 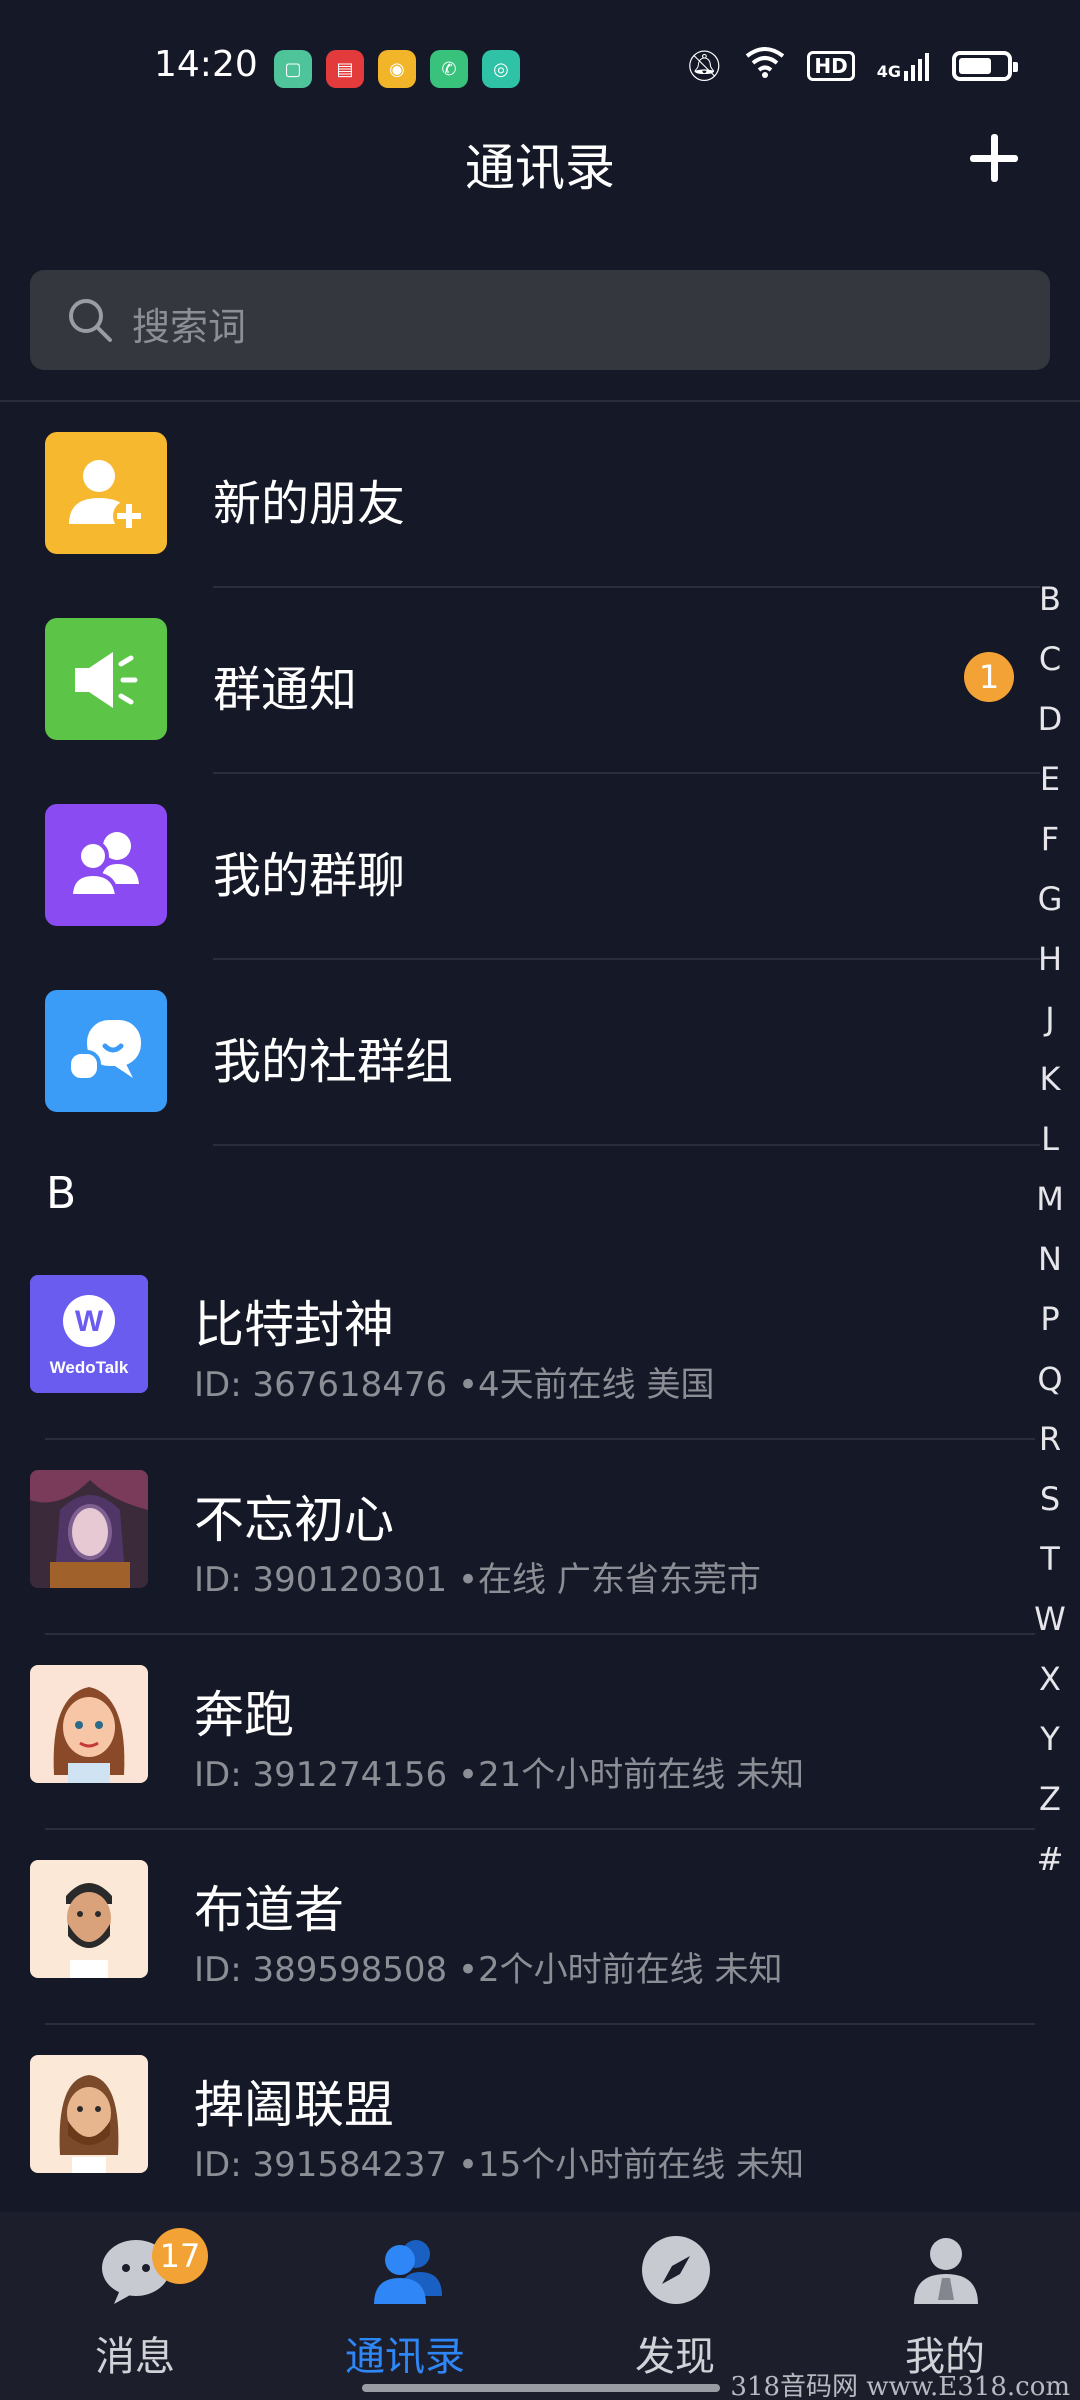 What do you see at coordinates (1050, 788) in the screenshot?
I see `alpha-letter: E` at bounding box center [1050, 788].